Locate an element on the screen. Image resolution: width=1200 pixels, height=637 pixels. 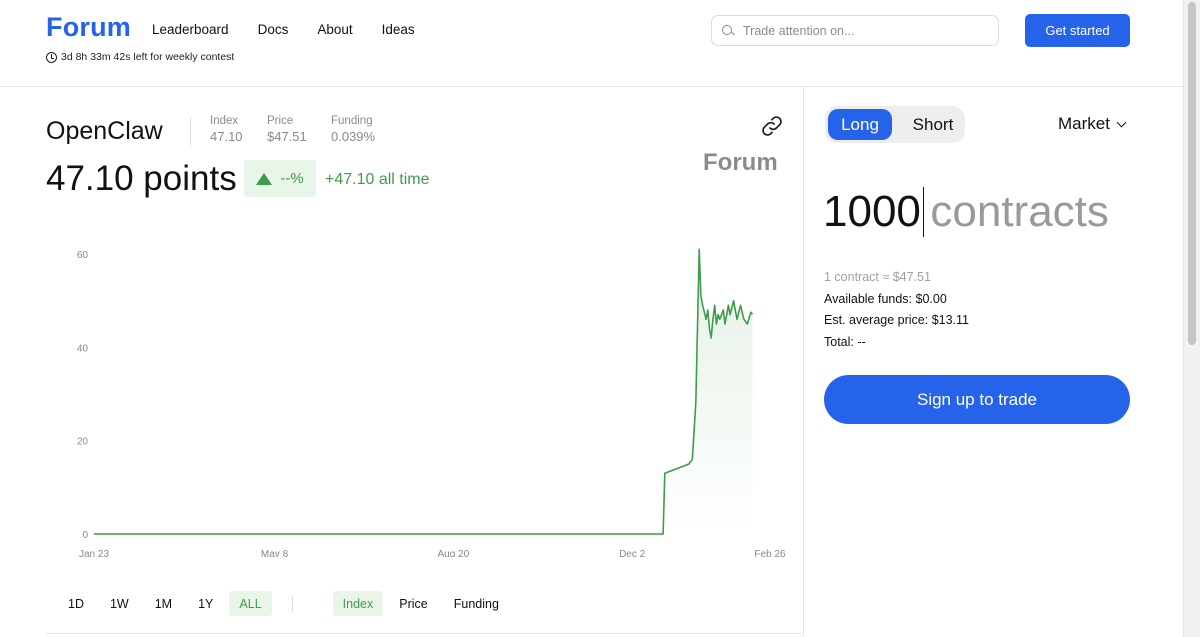
stat-index-value: 47.10 is located at coordinates (226, 136).